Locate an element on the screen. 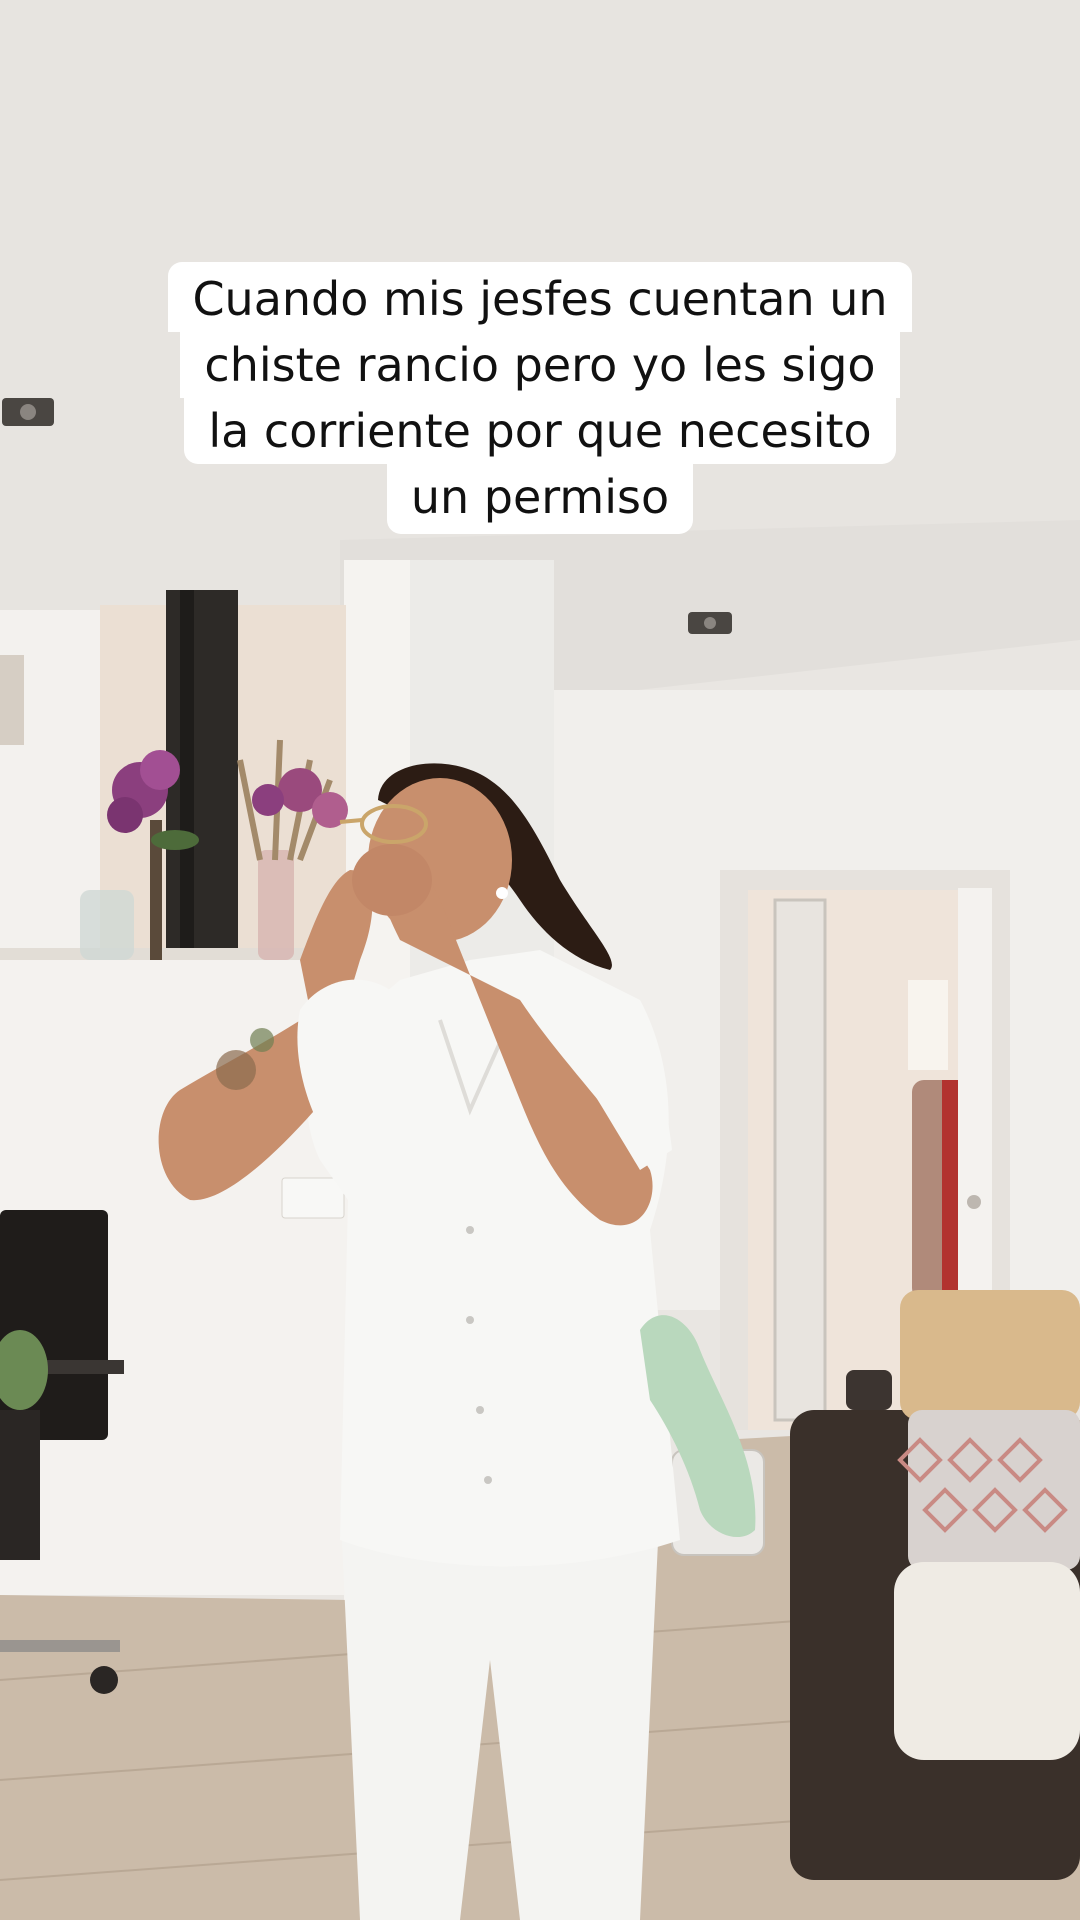 This screenshot has width=1080, height=1920. door-edge is located at coordinates (975, 1093).